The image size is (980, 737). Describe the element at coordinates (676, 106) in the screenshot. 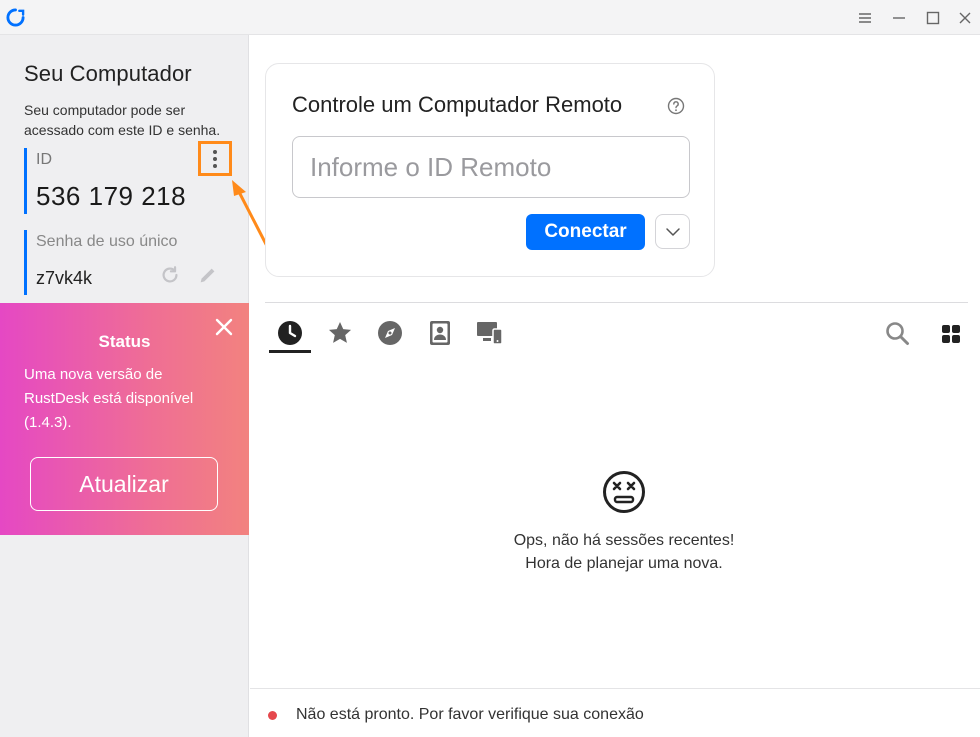

I see `help-icon` at that location.